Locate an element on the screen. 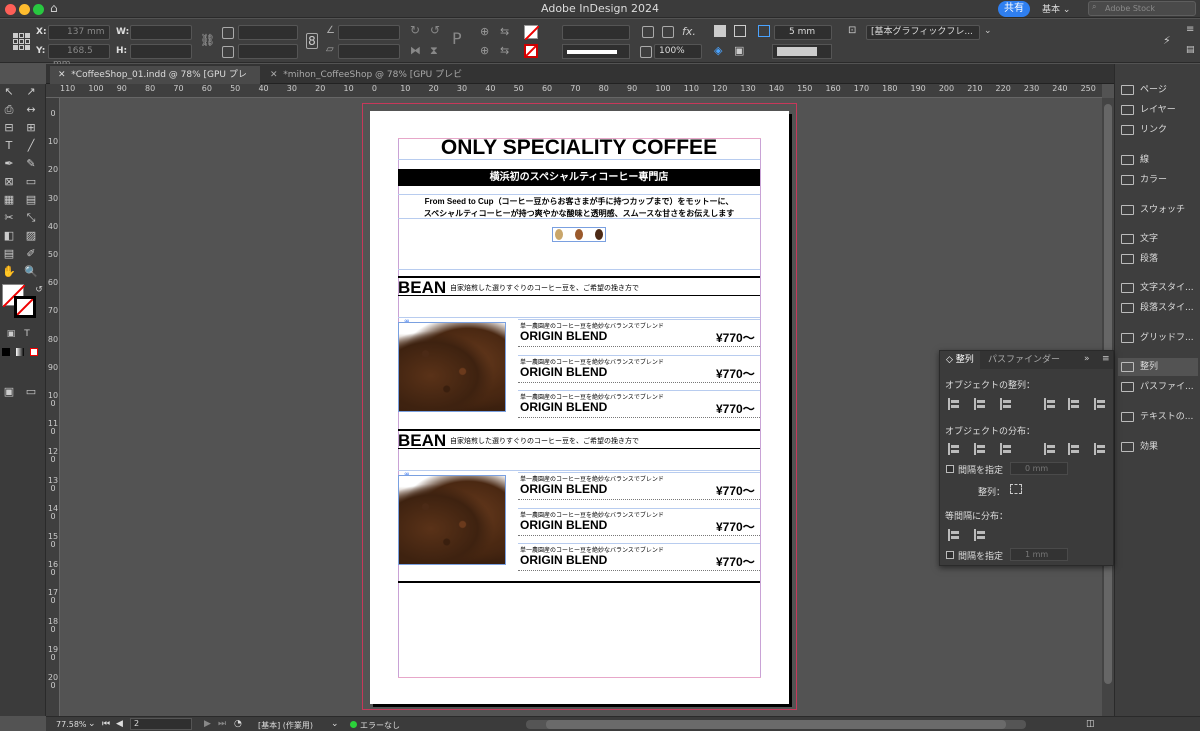 This screenshot has height=731, width=1200. panel-item-character: 文字 is located at coordinates (1139, 239).